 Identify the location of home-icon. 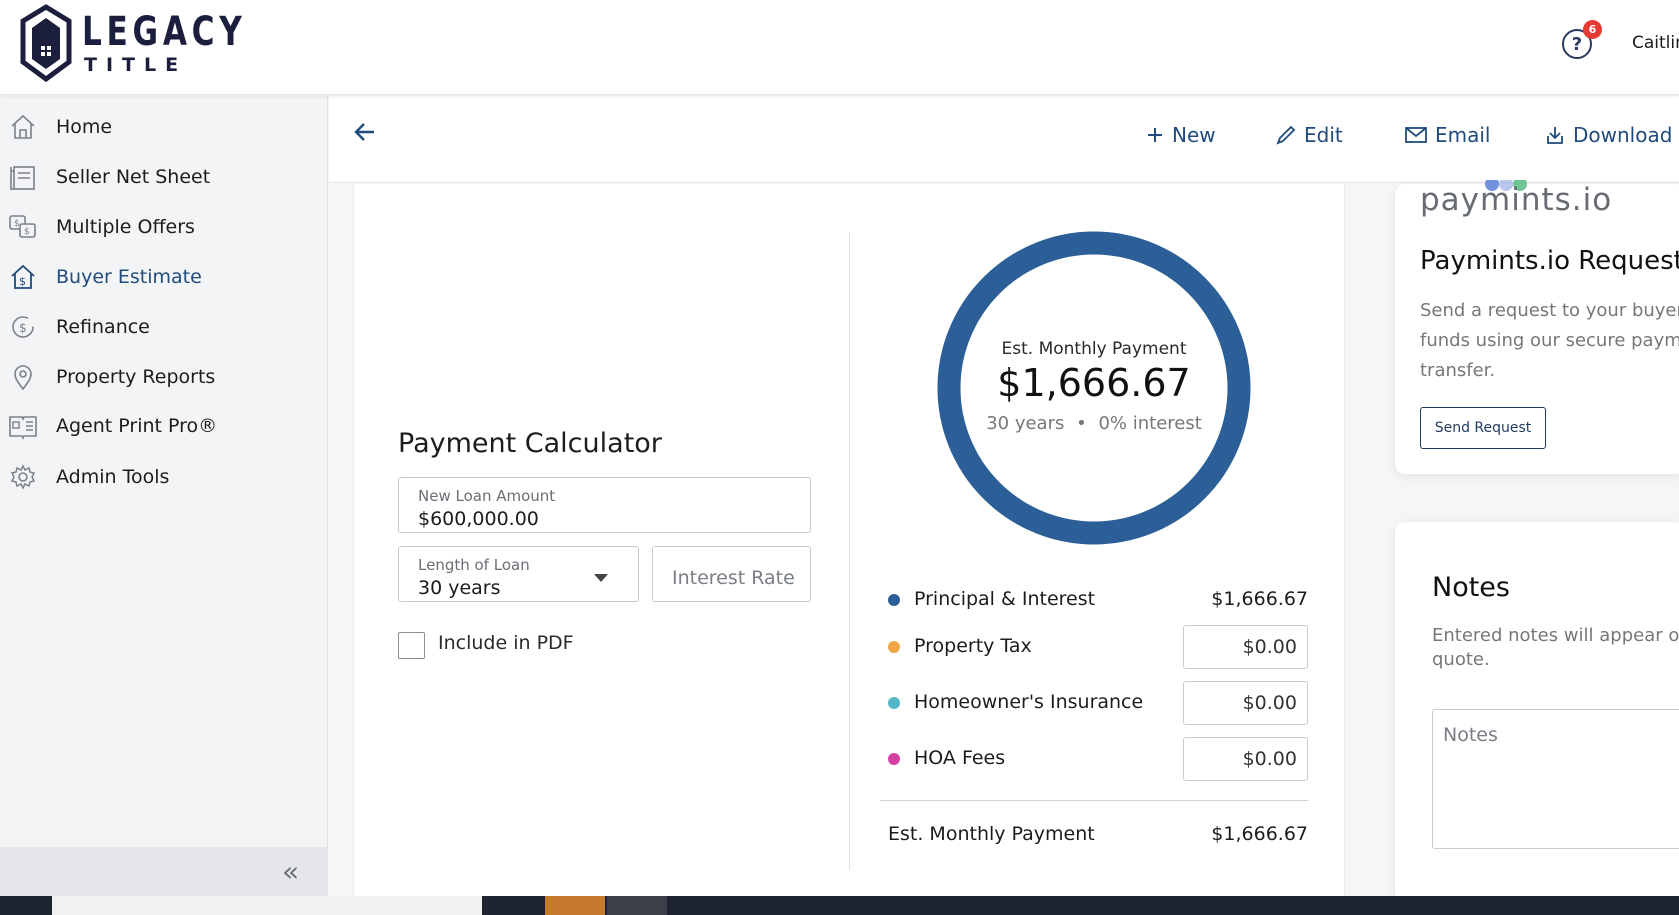
(23, 127).